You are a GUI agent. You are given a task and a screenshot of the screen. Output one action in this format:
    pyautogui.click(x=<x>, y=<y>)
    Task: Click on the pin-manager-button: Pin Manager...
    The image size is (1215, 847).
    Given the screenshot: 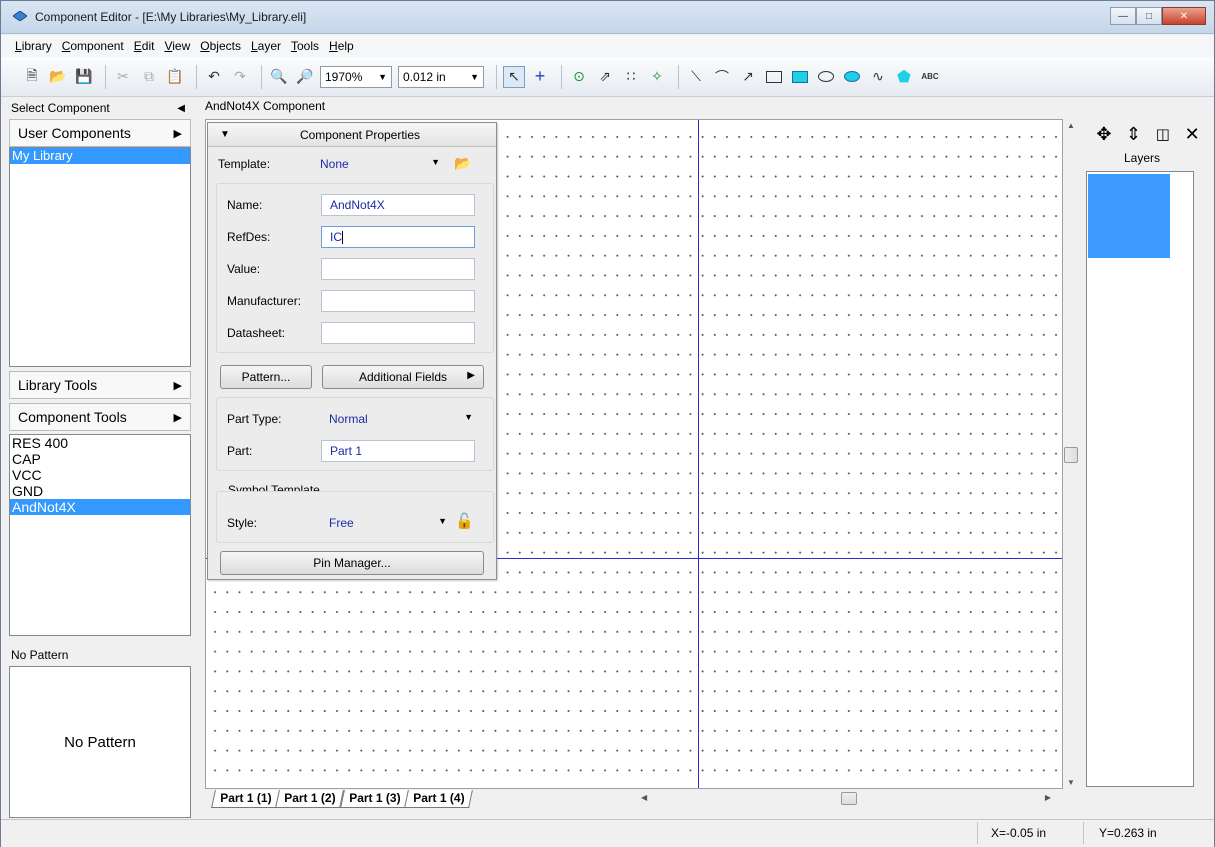 What is the action you would take?
    pyautogui.click(x=352, y=563)
    